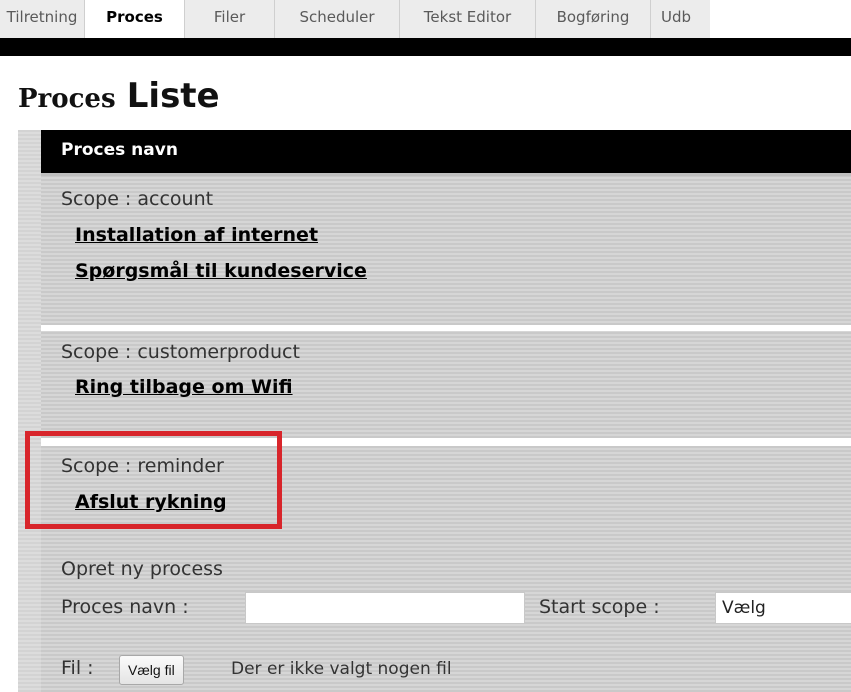 The width and height of the screenshot is (851, 692). What do you see at coordinates (336, 19) in the screenshot?
I see `tab-scheduler: Scheduler` at bounding box center [336, 19].